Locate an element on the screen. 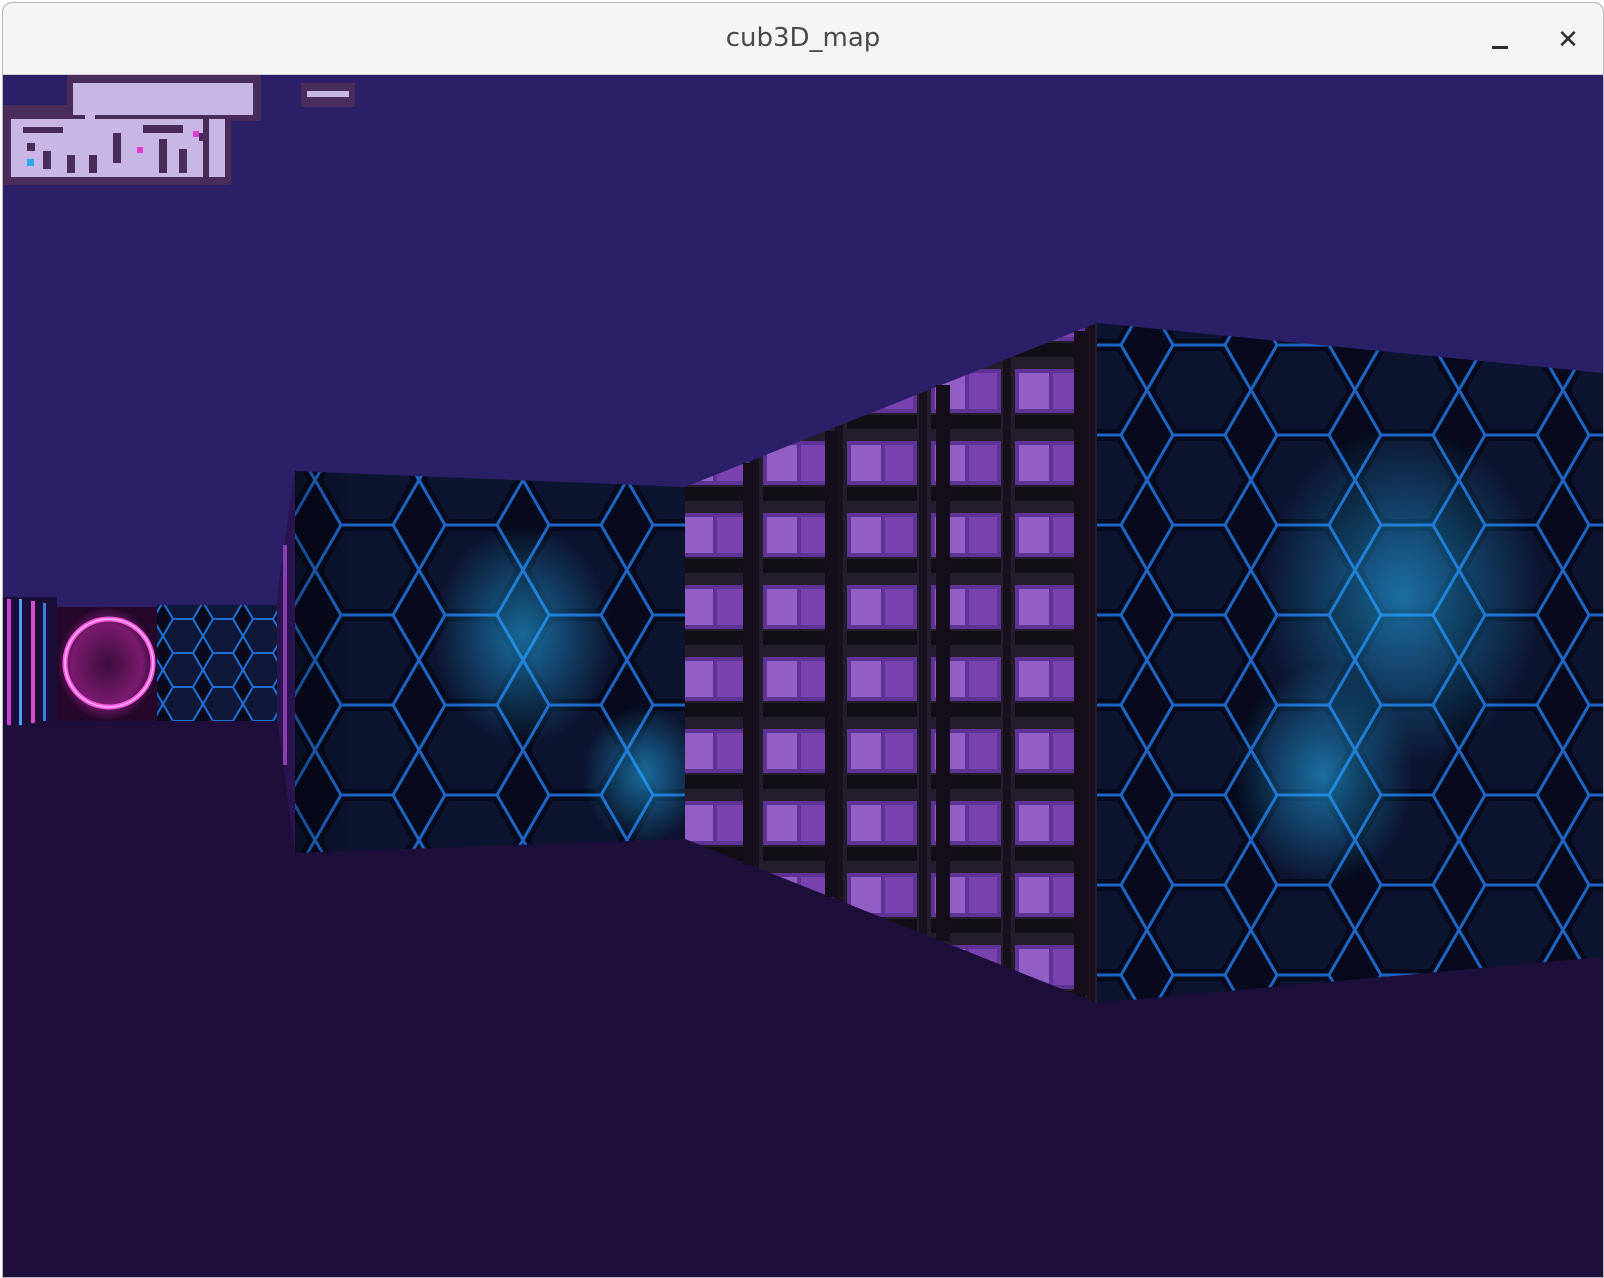 The image size is (1604, 1278). close-button: ✕ is located at coordinates (1568, 40).